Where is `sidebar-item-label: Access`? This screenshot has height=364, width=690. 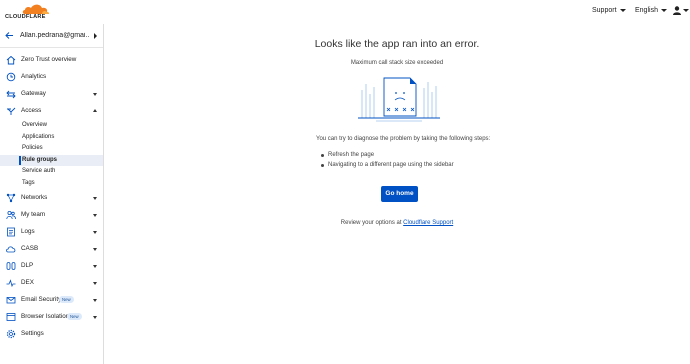
sidebar-item-label: Access is located at coordinates (31, 110).